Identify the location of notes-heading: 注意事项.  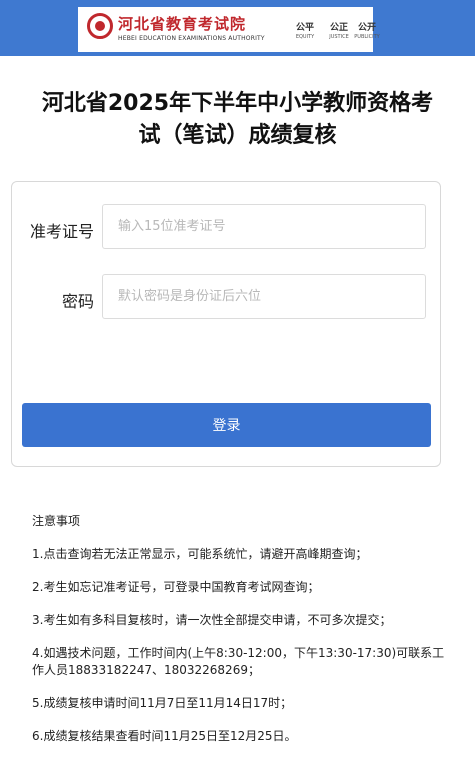
(56, 521).